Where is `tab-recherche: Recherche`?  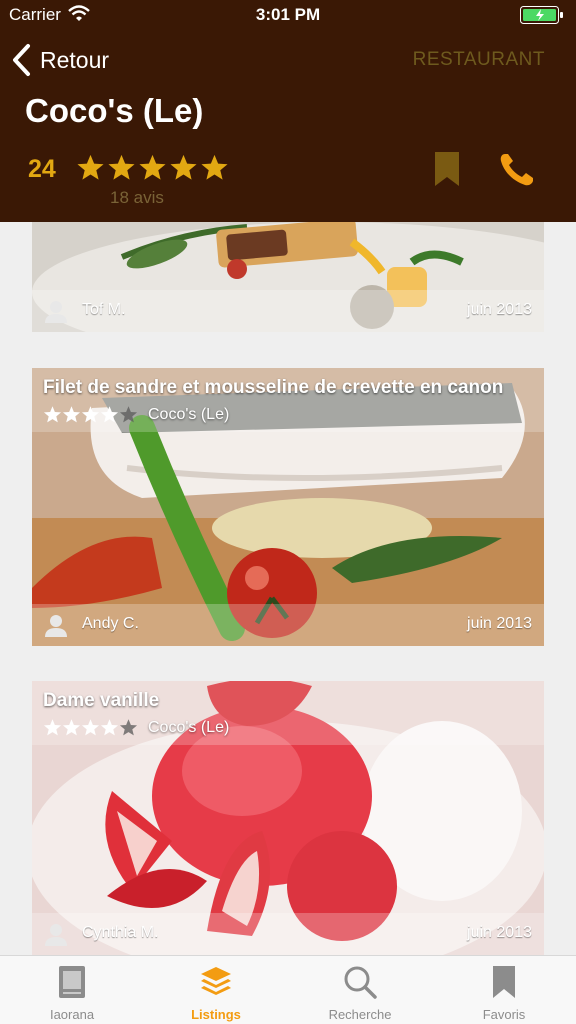
tab-recherche: Recherche is located at coordinates (360, 990).